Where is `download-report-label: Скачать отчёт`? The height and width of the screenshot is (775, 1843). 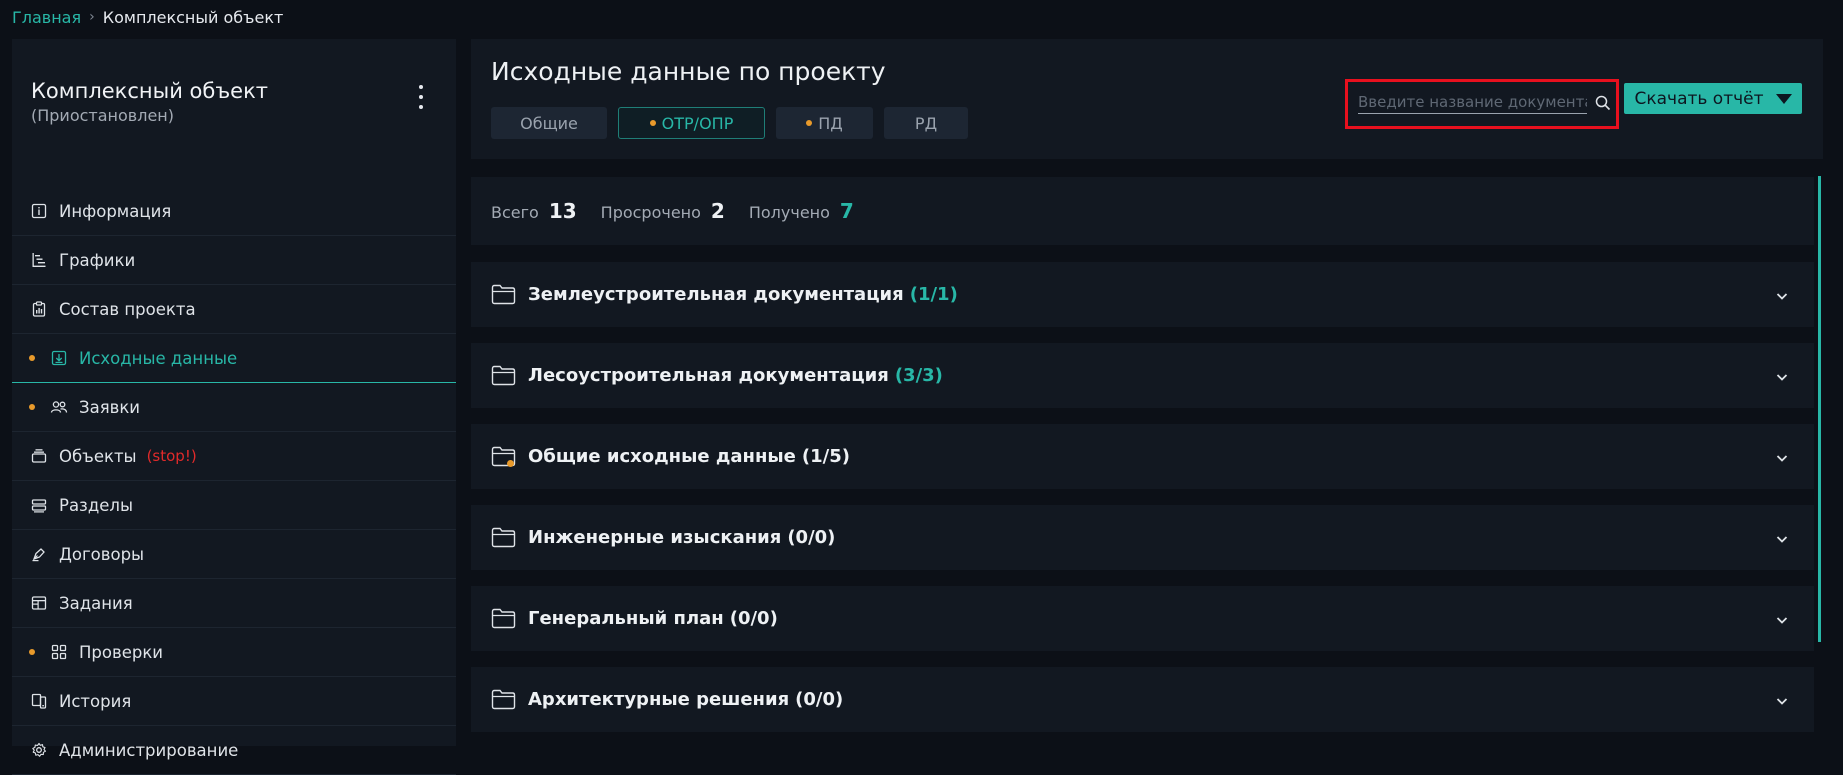
download-report-label: Скачать отчёт is located at coordinates (1699, 98).